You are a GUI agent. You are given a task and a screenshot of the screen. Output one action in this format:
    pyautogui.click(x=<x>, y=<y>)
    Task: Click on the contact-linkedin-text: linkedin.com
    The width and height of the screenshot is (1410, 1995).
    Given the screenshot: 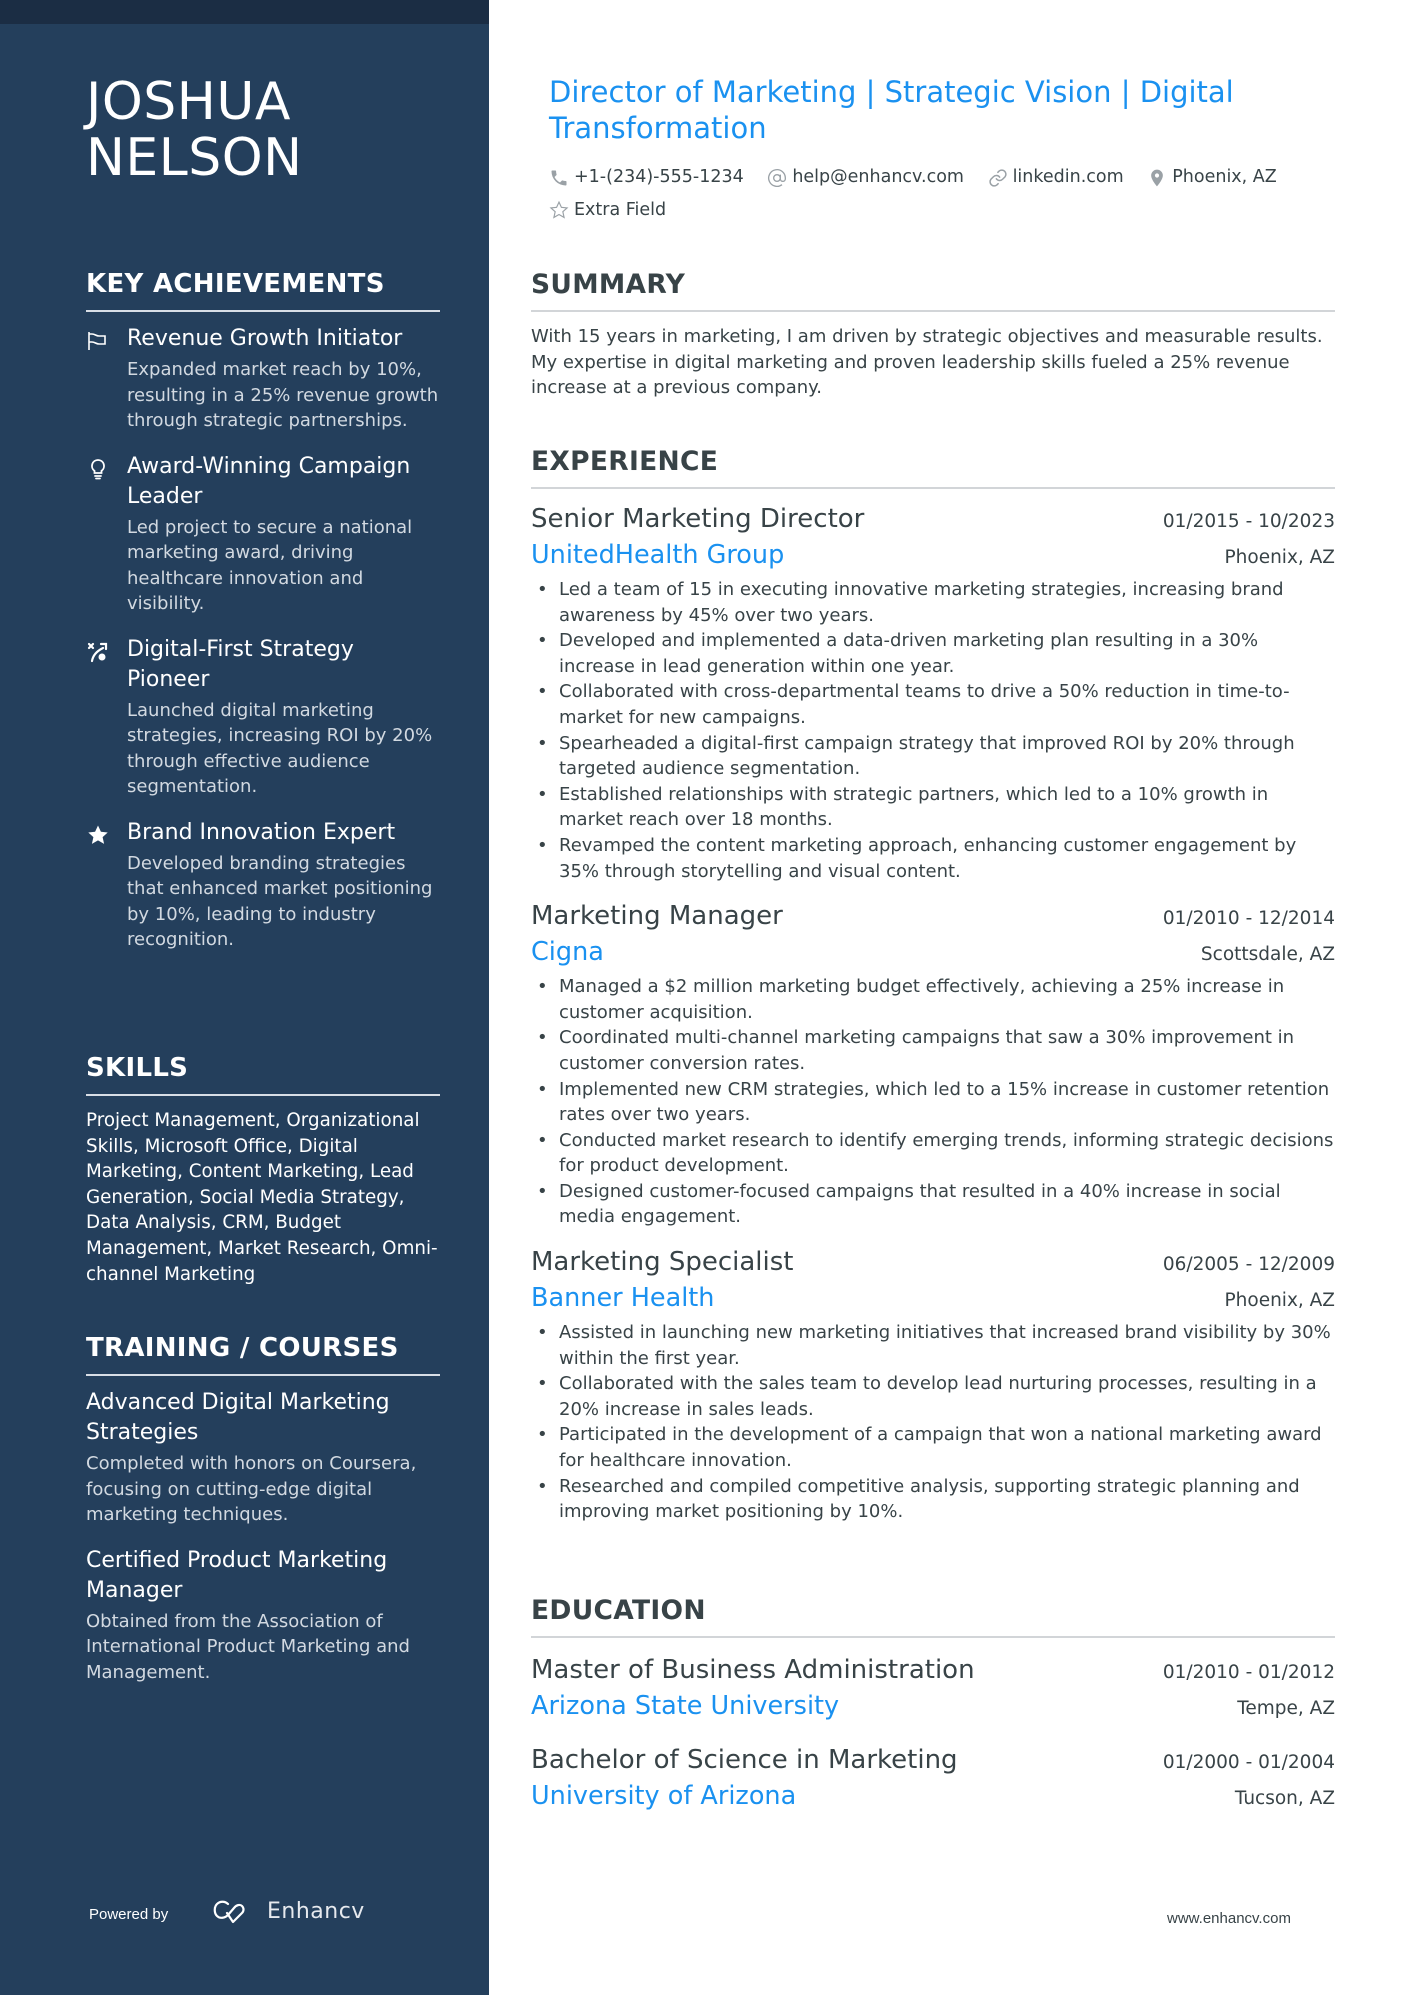 What is the action you would take?
    pyautogui.click(x=1068, y=177)
    